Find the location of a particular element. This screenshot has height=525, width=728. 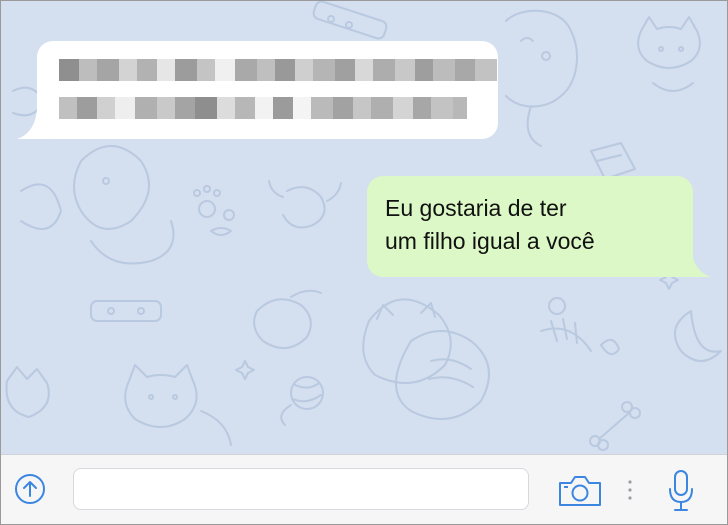

vertical-dots-icon is located at coordinates (630, 490).